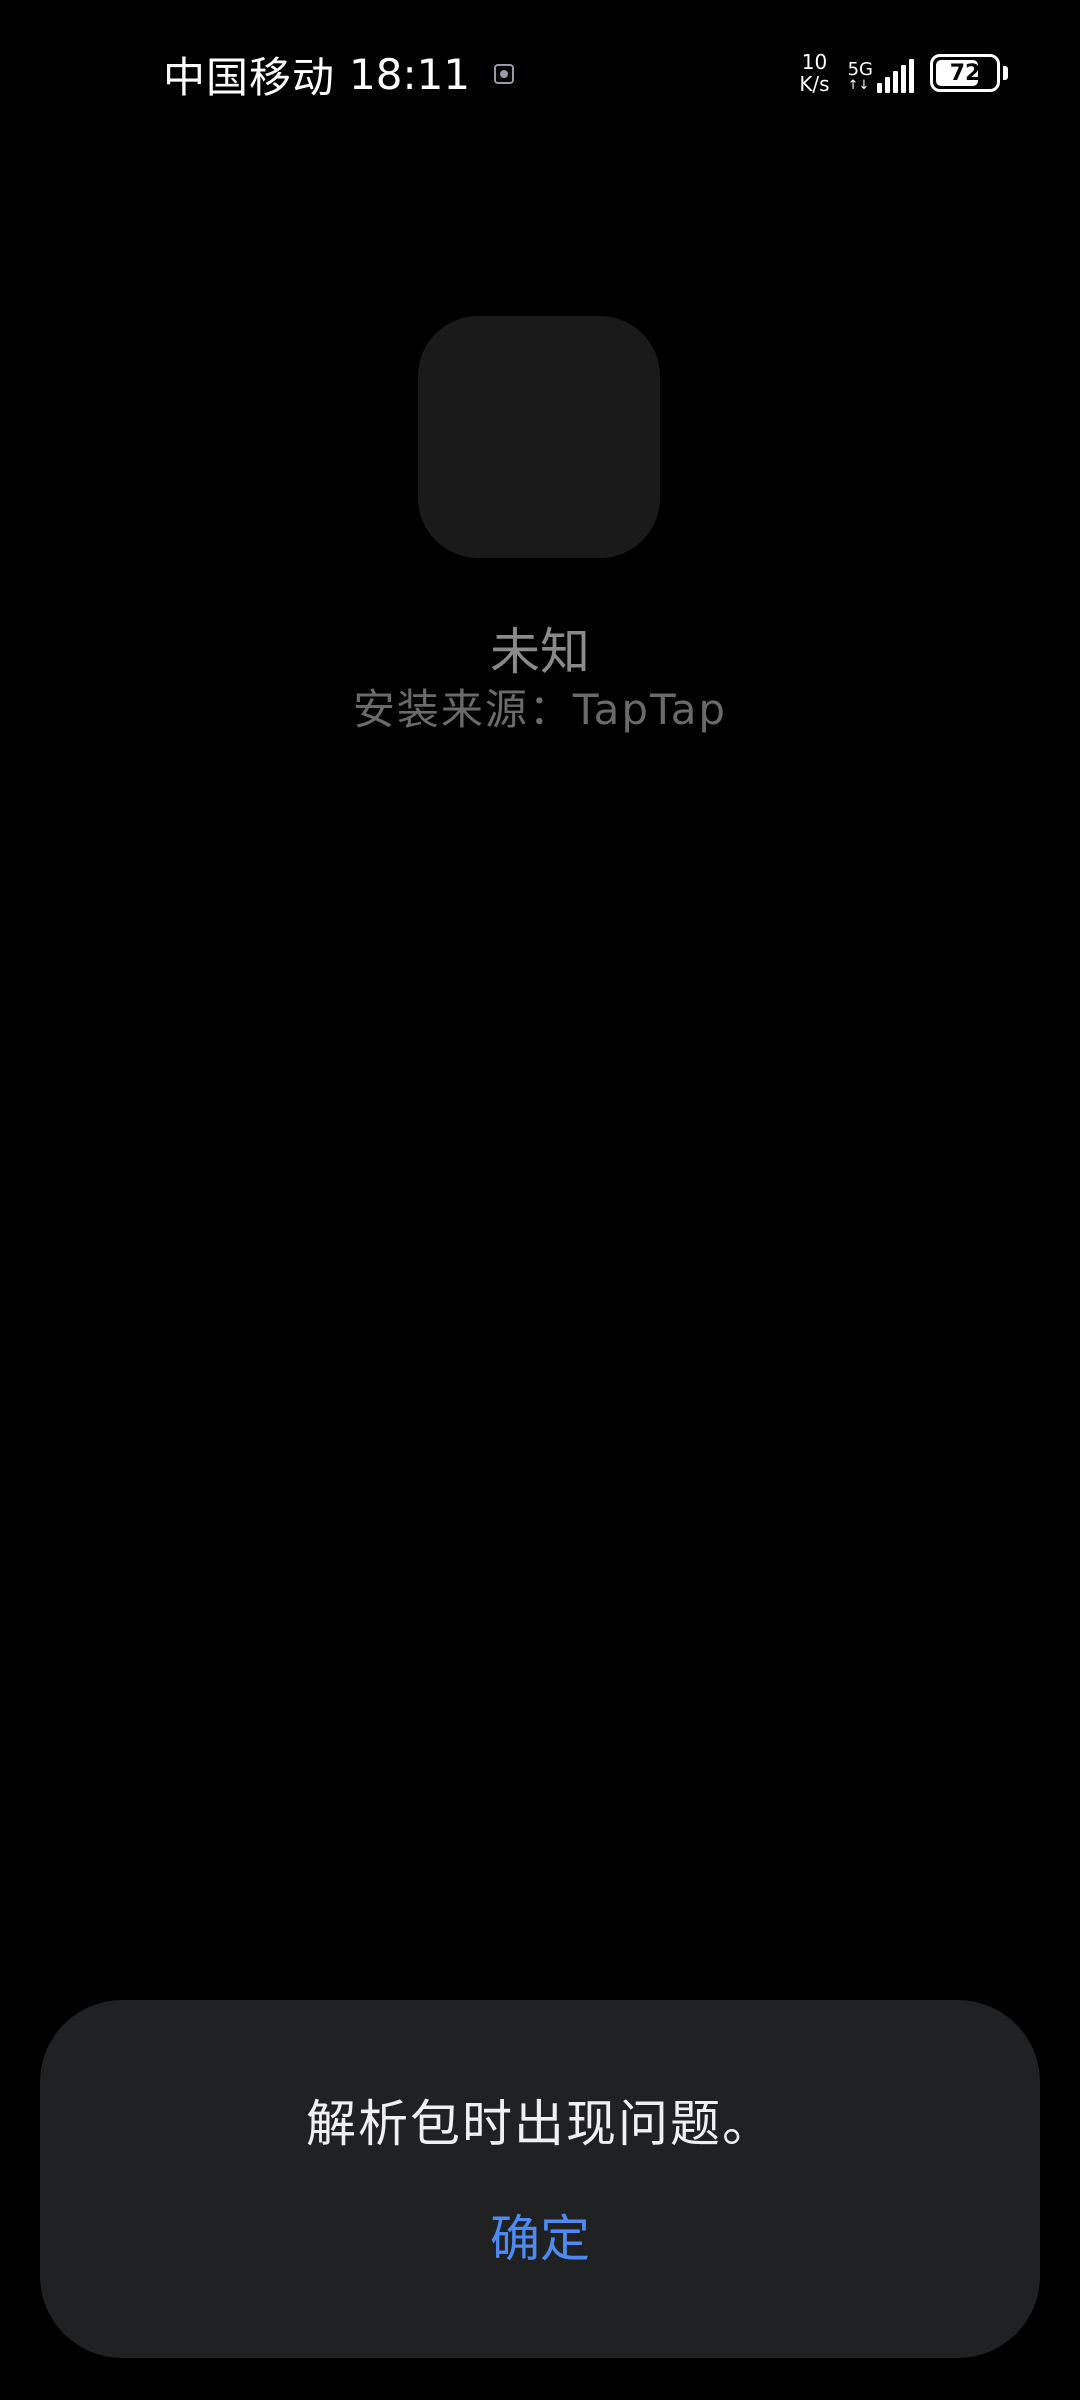 The image size is (1080, 2400). I want to click on battery-level: 72, so click(965, 73).